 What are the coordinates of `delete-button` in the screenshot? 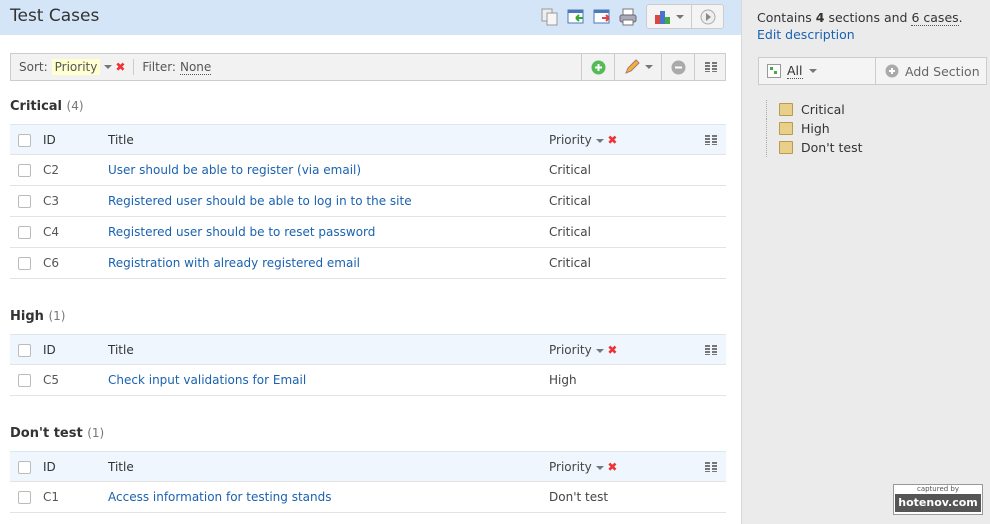 It's located at (677, 67).